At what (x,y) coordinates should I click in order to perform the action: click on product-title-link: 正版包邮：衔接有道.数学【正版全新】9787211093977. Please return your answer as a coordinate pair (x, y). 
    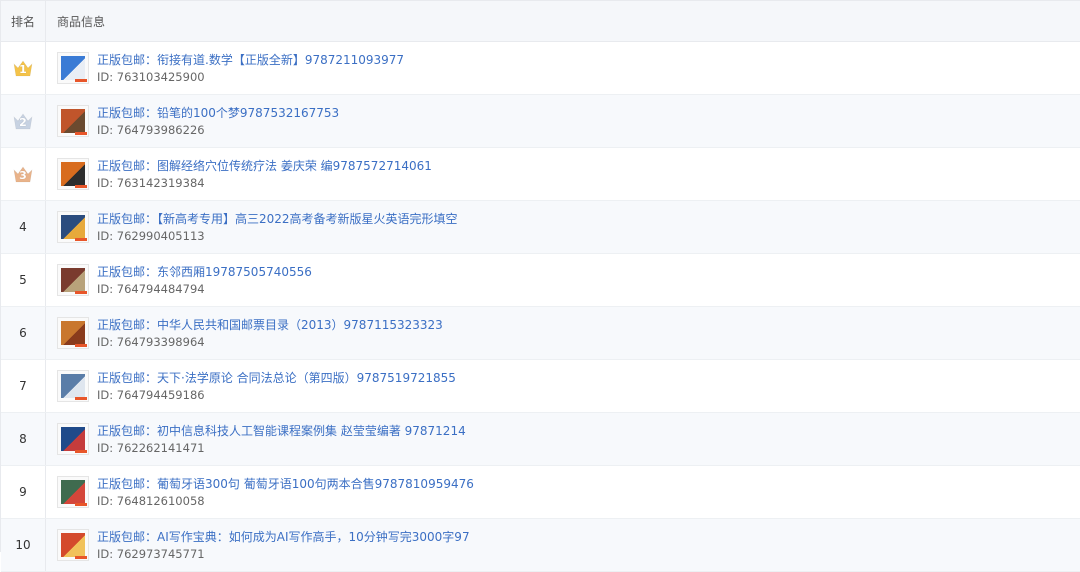
    Looking at the image, I should click on (250, 60).